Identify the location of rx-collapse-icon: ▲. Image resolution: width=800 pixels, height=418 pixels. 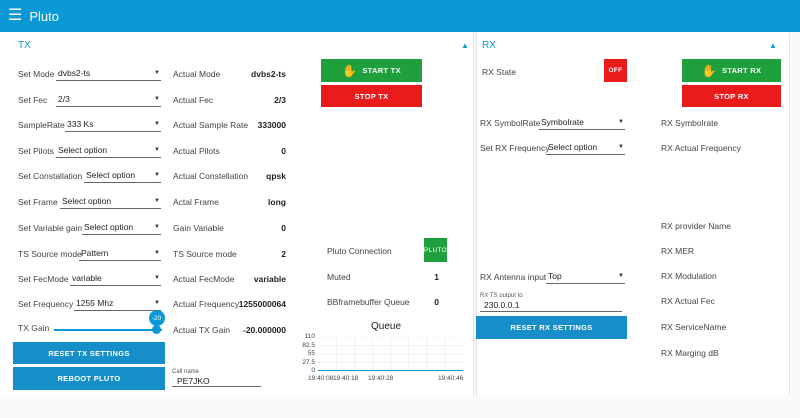
(773, 45).